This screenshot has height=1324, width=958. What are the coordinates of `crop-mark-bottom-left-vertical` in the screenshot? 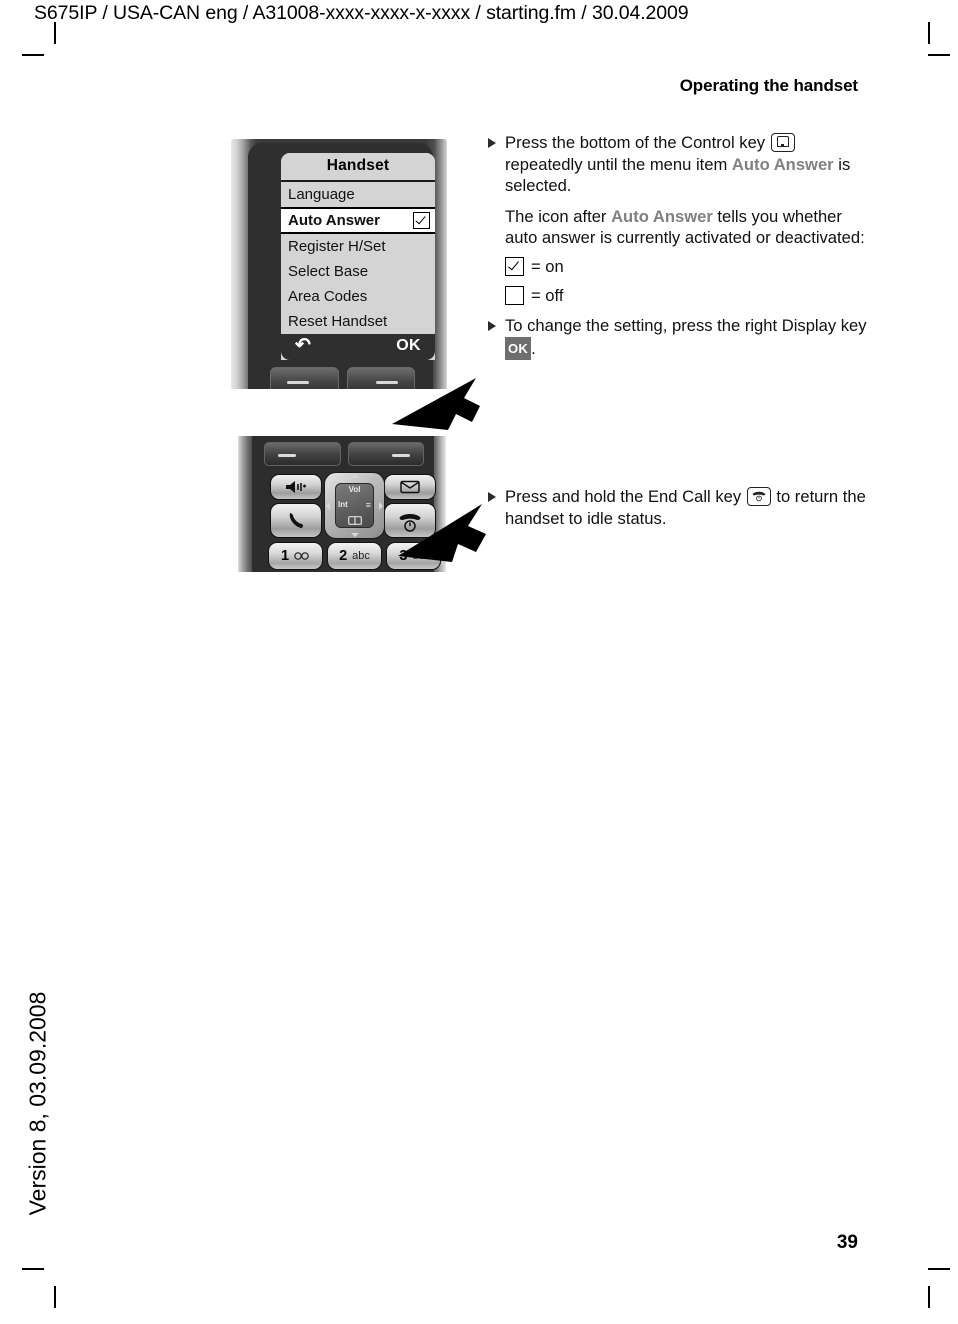 It's located at (55, 1297).